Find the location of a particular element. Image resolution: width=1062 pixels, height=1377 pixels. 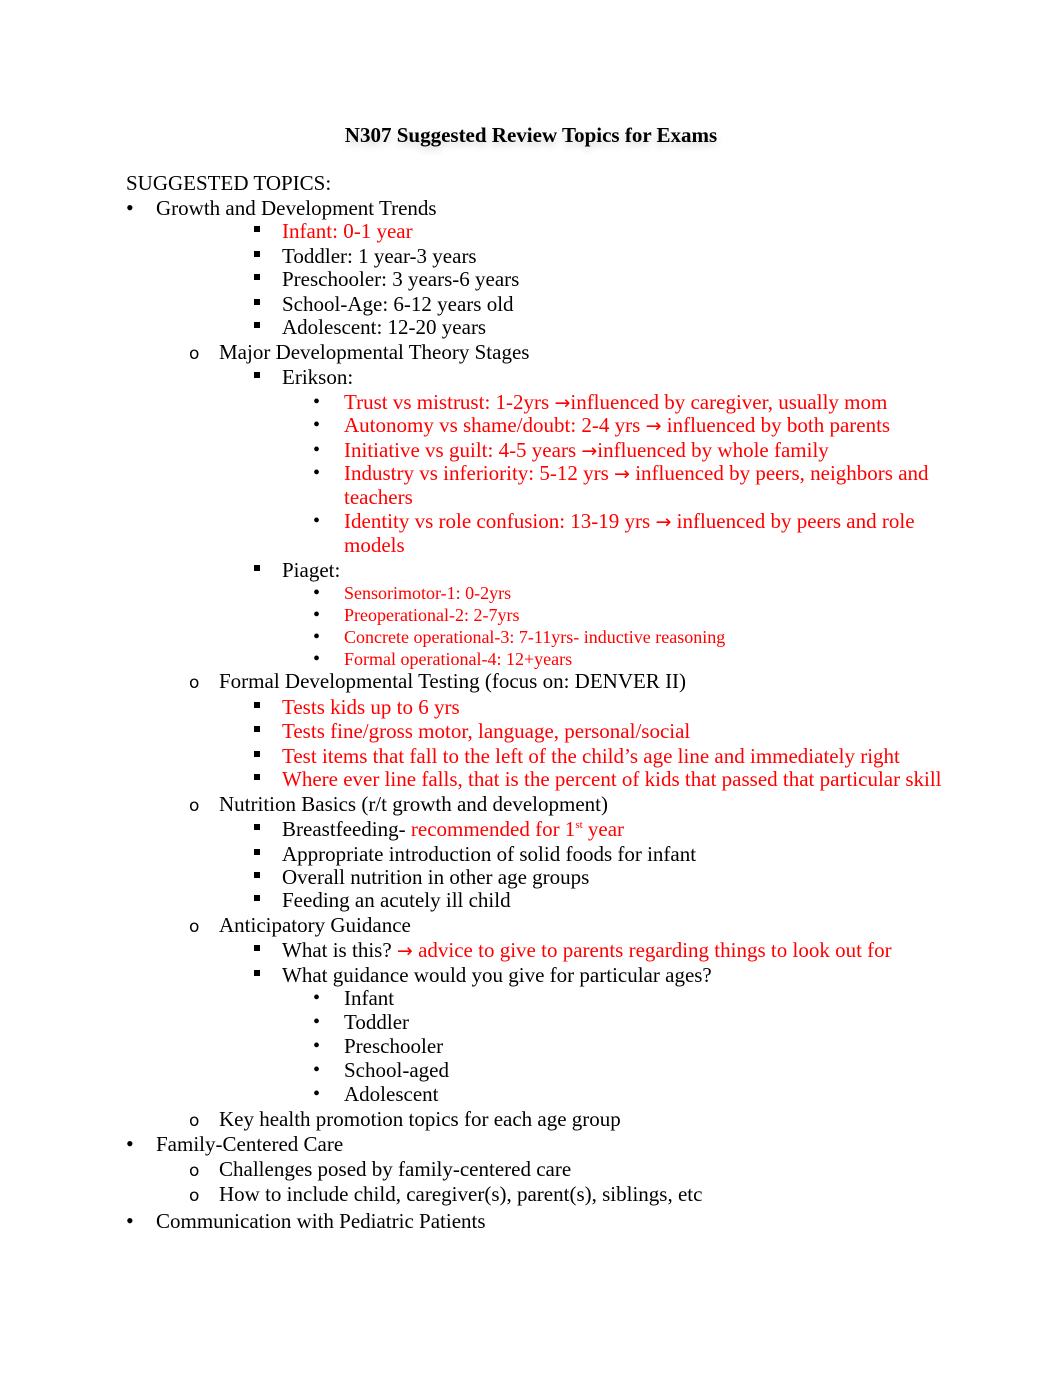

outline-item-level-4: • Formal operational-4: 12+years is located at coordinates (443, 659).